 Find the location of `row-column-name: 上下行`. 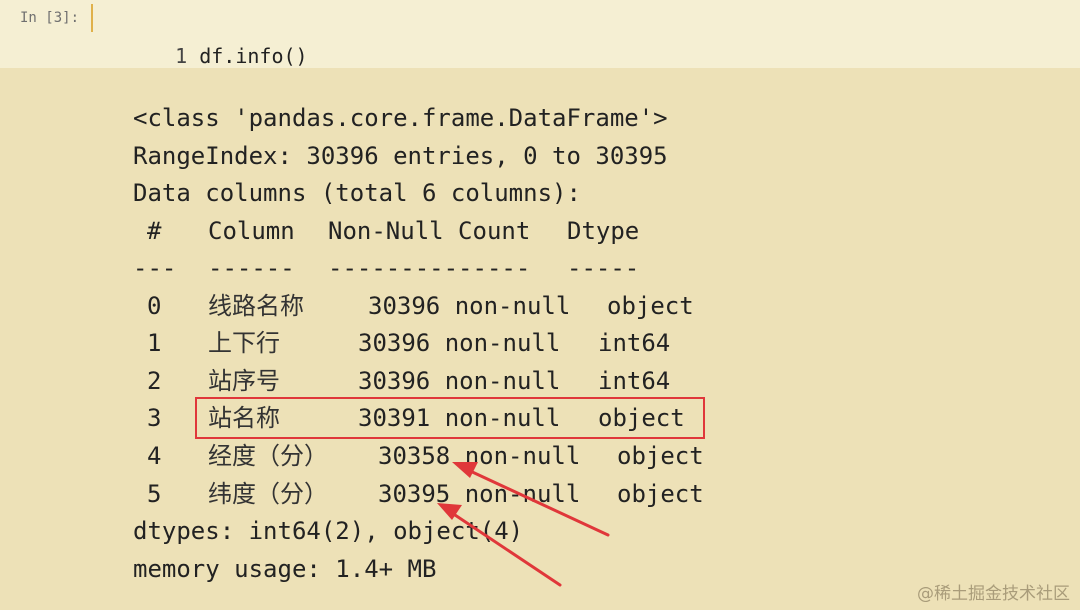

row-column-name: 上下行 is located at coordinates (244, 343).